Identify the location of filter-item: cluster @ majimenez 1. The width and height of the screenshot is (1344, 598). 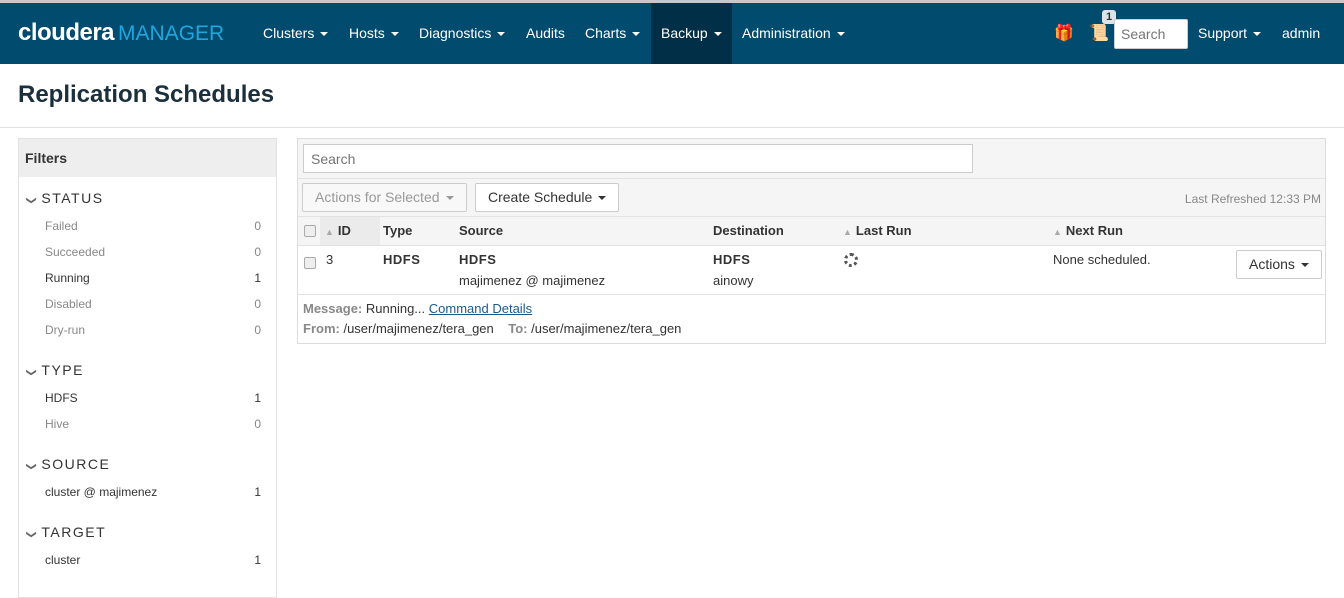
(153, 492).